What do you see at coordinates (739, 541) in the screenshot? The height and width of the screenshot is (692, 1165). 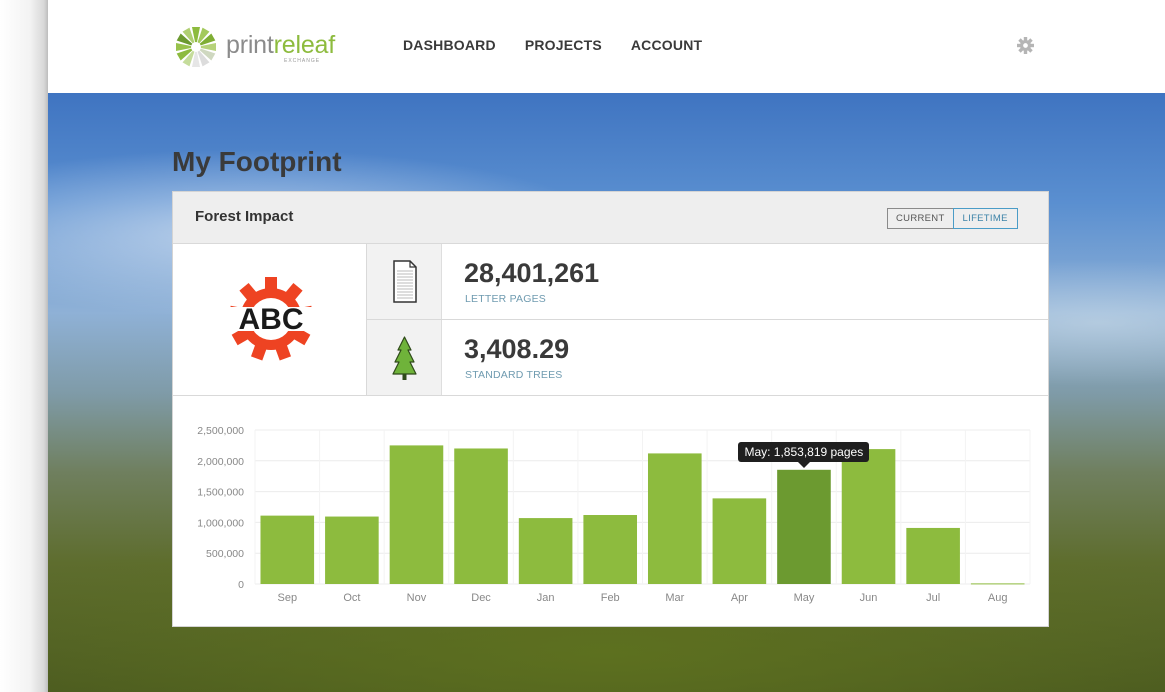 I see `bar-apr` at bounding box center [739, 541].